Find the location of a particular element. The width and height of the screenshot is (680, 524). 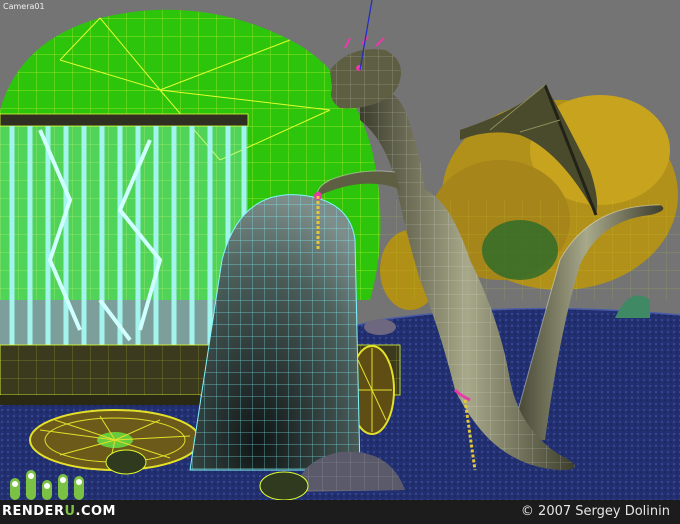

logo-text: RENDERU.COM is located at coordinates (59, 511).